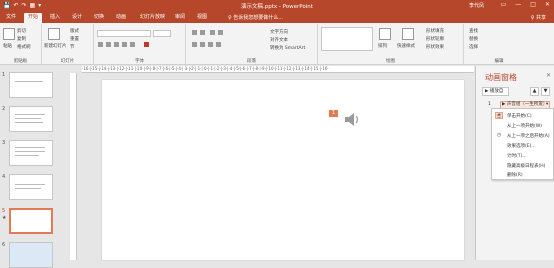  I want to click on minimize-icon: —, so click(518, 4).